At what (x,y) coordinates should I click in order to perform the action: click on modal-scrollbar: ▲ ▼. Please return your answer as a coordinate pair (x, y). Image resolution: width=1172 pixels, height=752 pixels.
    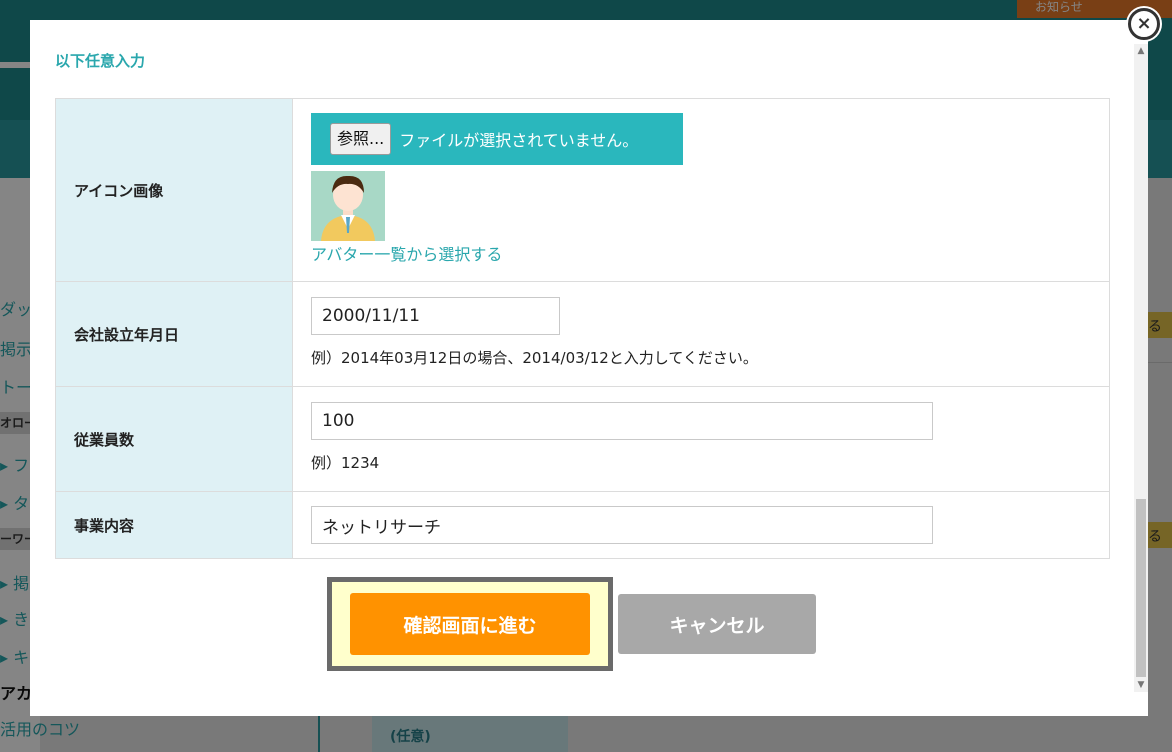
    Looking at the image, I should click on (1141, 368).